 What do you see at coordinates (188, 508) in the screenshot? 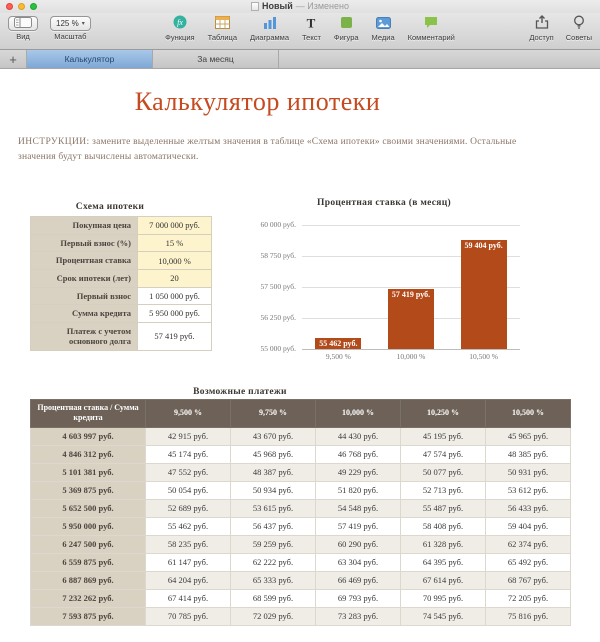
I see `payments-cell: 52 689 руб.` at bounding box center [188, 508].